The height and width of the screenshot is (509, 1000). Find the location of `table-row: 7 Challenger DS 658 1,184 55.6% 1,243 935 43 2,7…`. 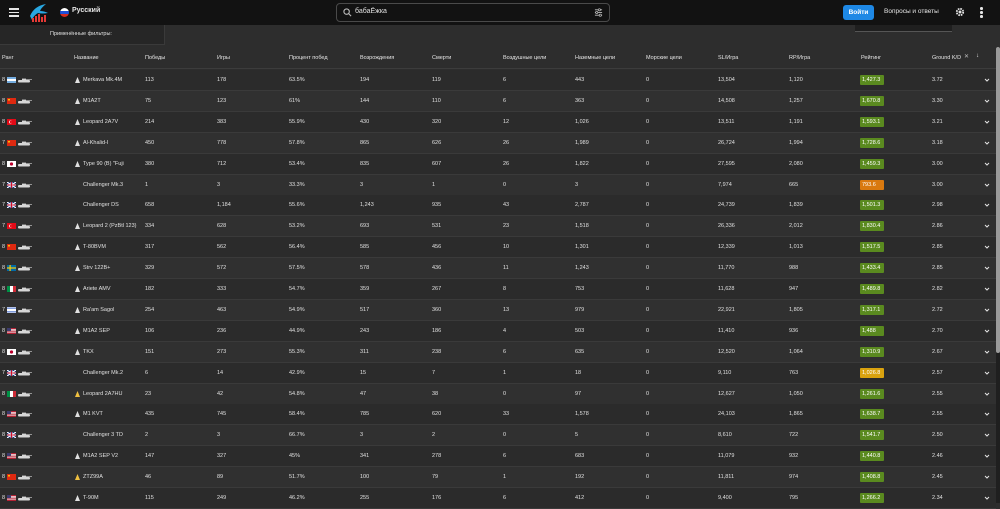

table-row: 7 Challenger DS 658 1,184 55.6% 1,243 935 43 2,7… is located at coordinates (498, 206).